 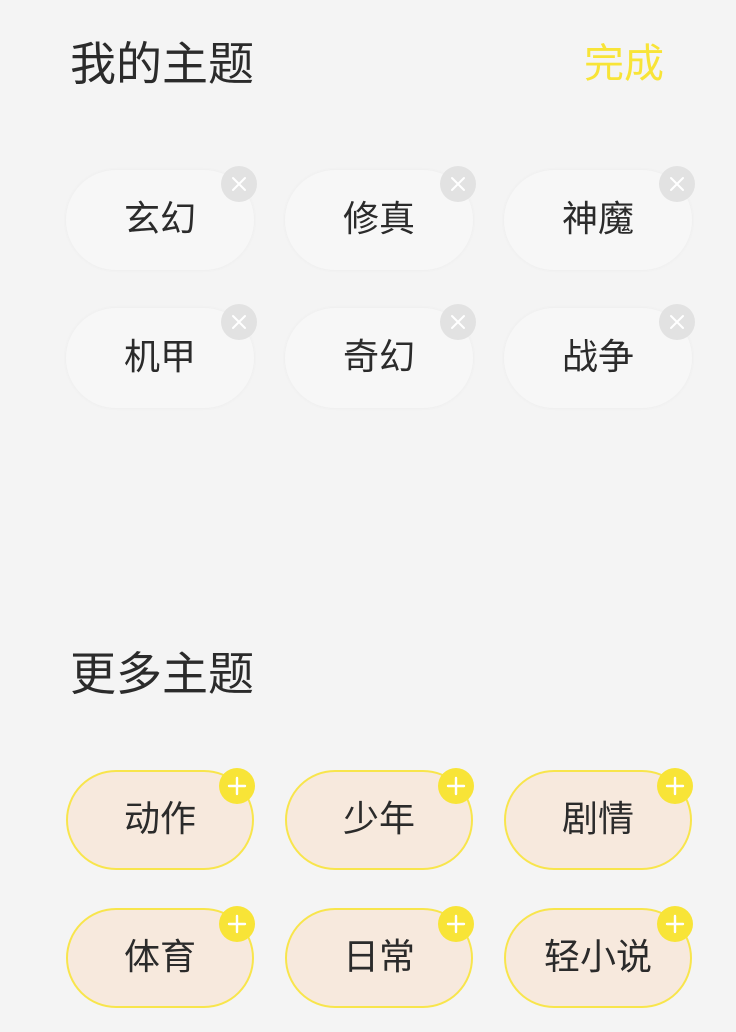 I want to click on chip-label: 战争, so click(x=597, y=357).